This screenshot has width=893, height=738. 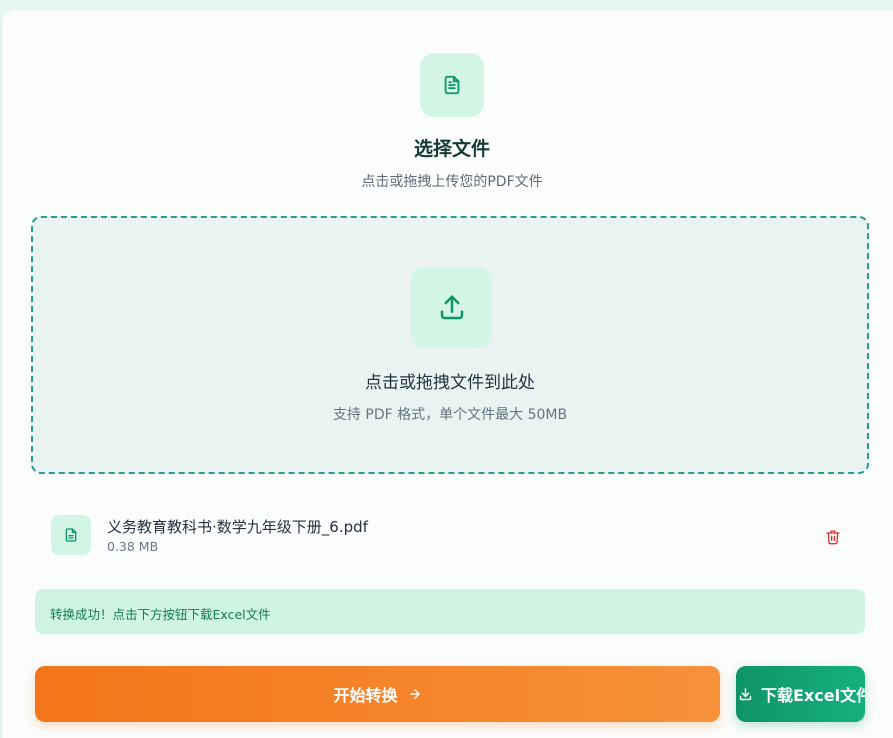 I want to click on trash-icon, so click(x=833, y=537).